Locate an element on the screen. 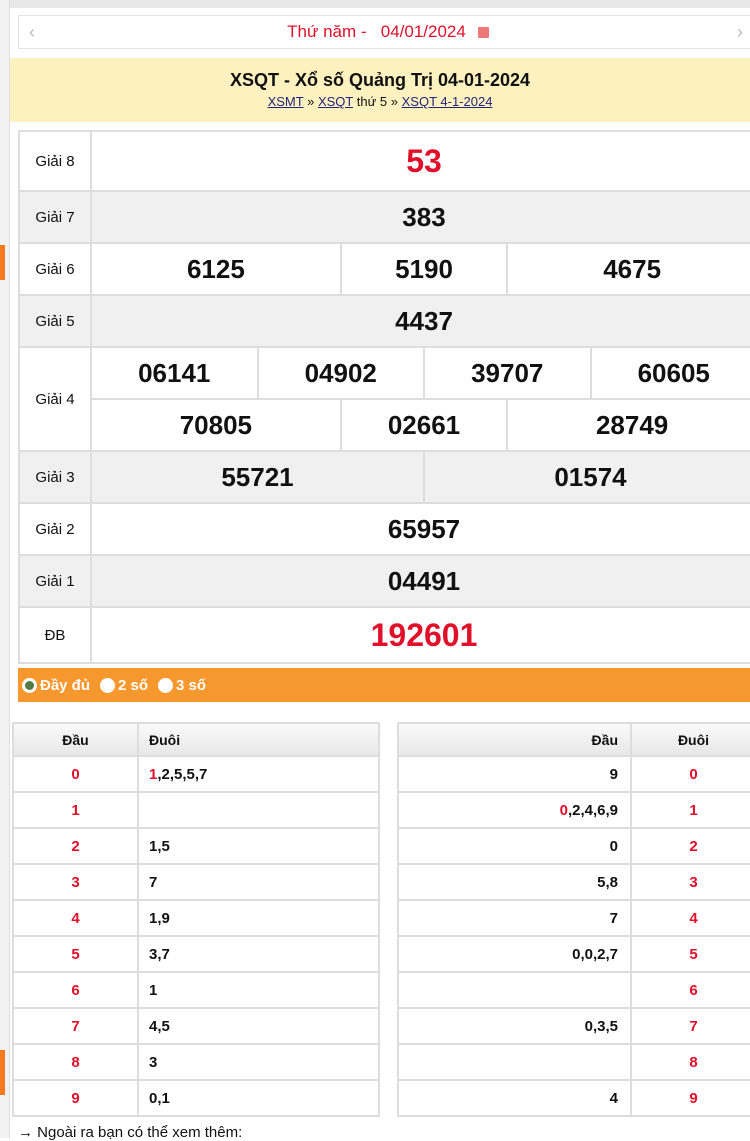  option-full: Đầy đủ is located at coordinates (56, 685).